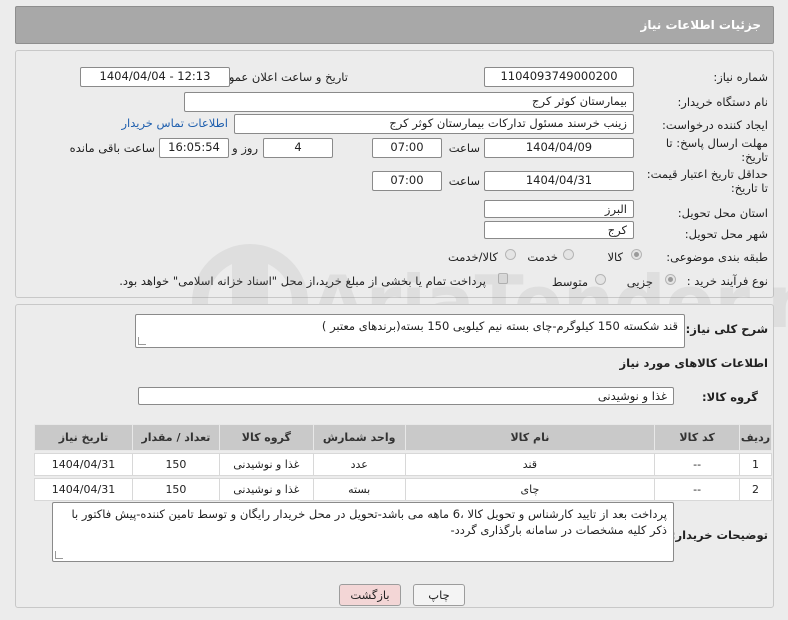 This screenshot has width=788, height=620. Describe the element at coordinates (569, 282) in the screenshot. I see `purchase-option-medium: متوسط` at that location.